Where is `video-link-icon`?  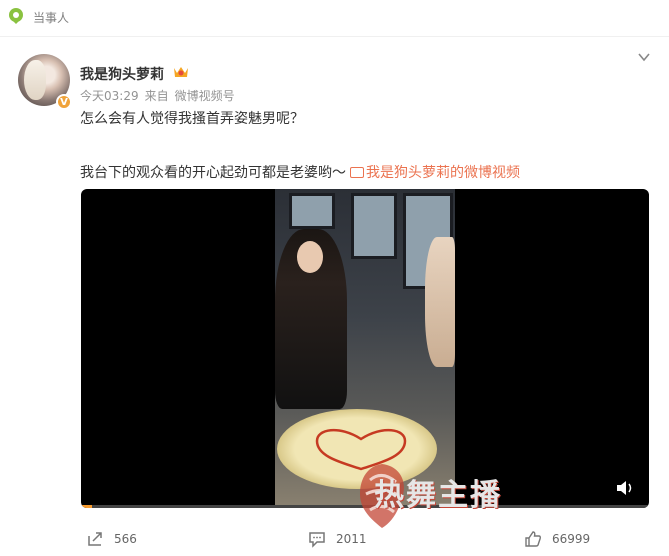 video-link-icon is located at coordinates (357, 172).